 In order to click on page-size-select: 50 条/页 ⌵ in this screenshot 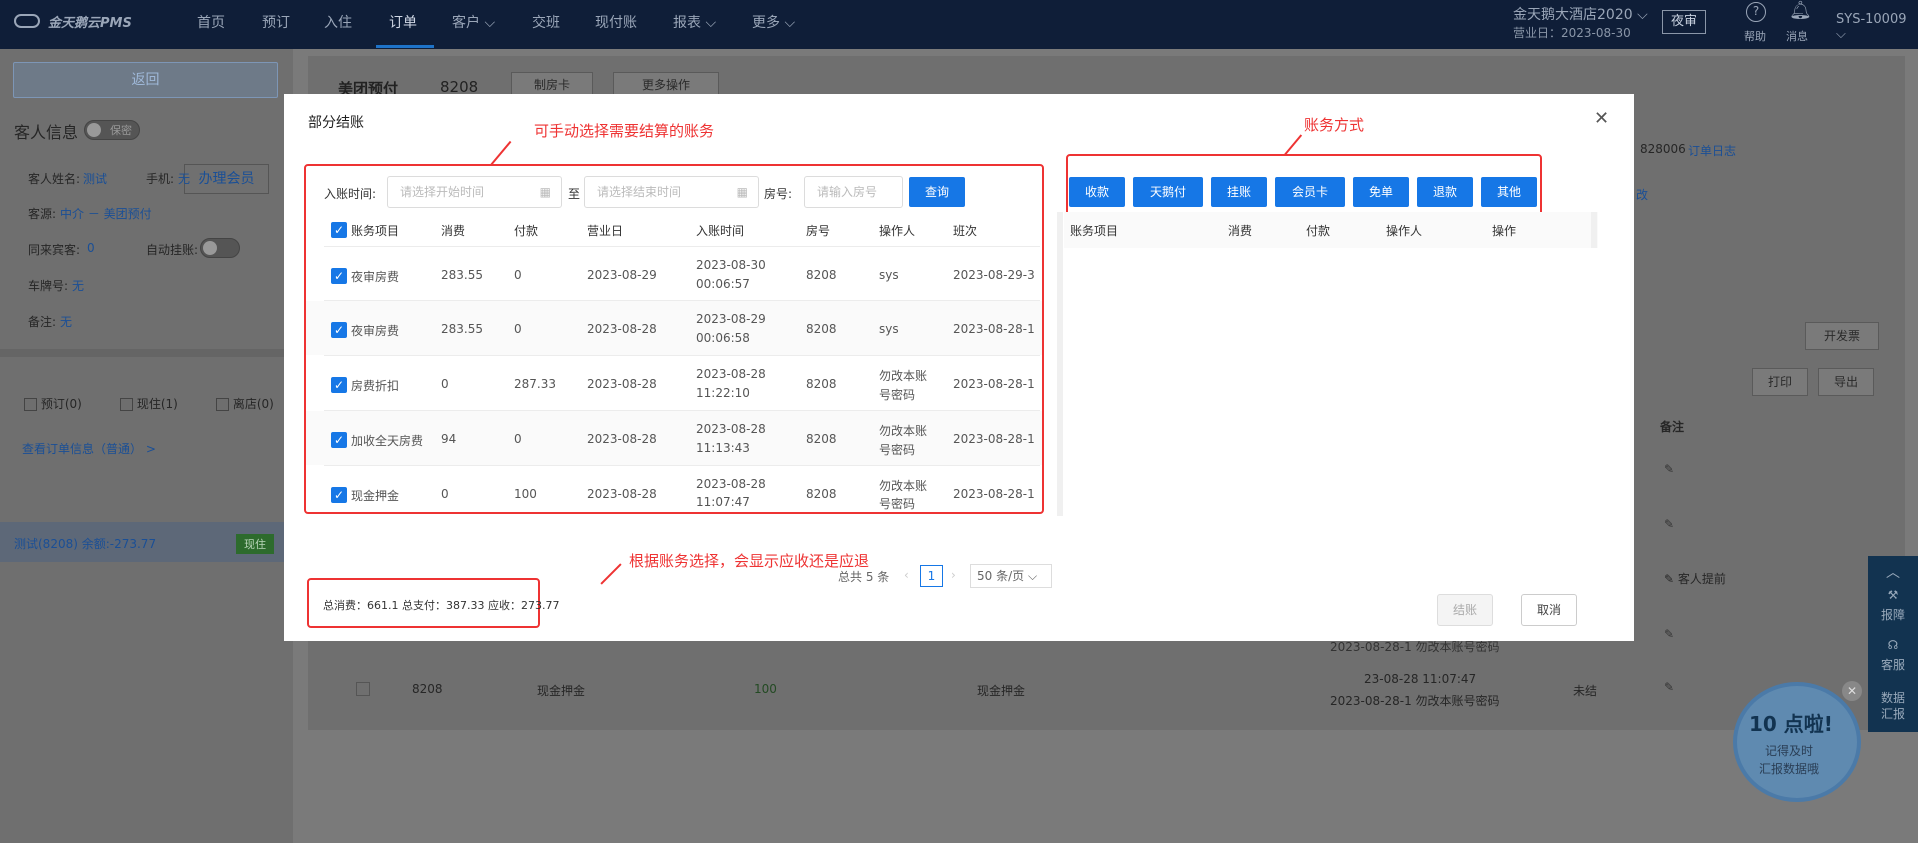, I will do `click(1011, 576)`.